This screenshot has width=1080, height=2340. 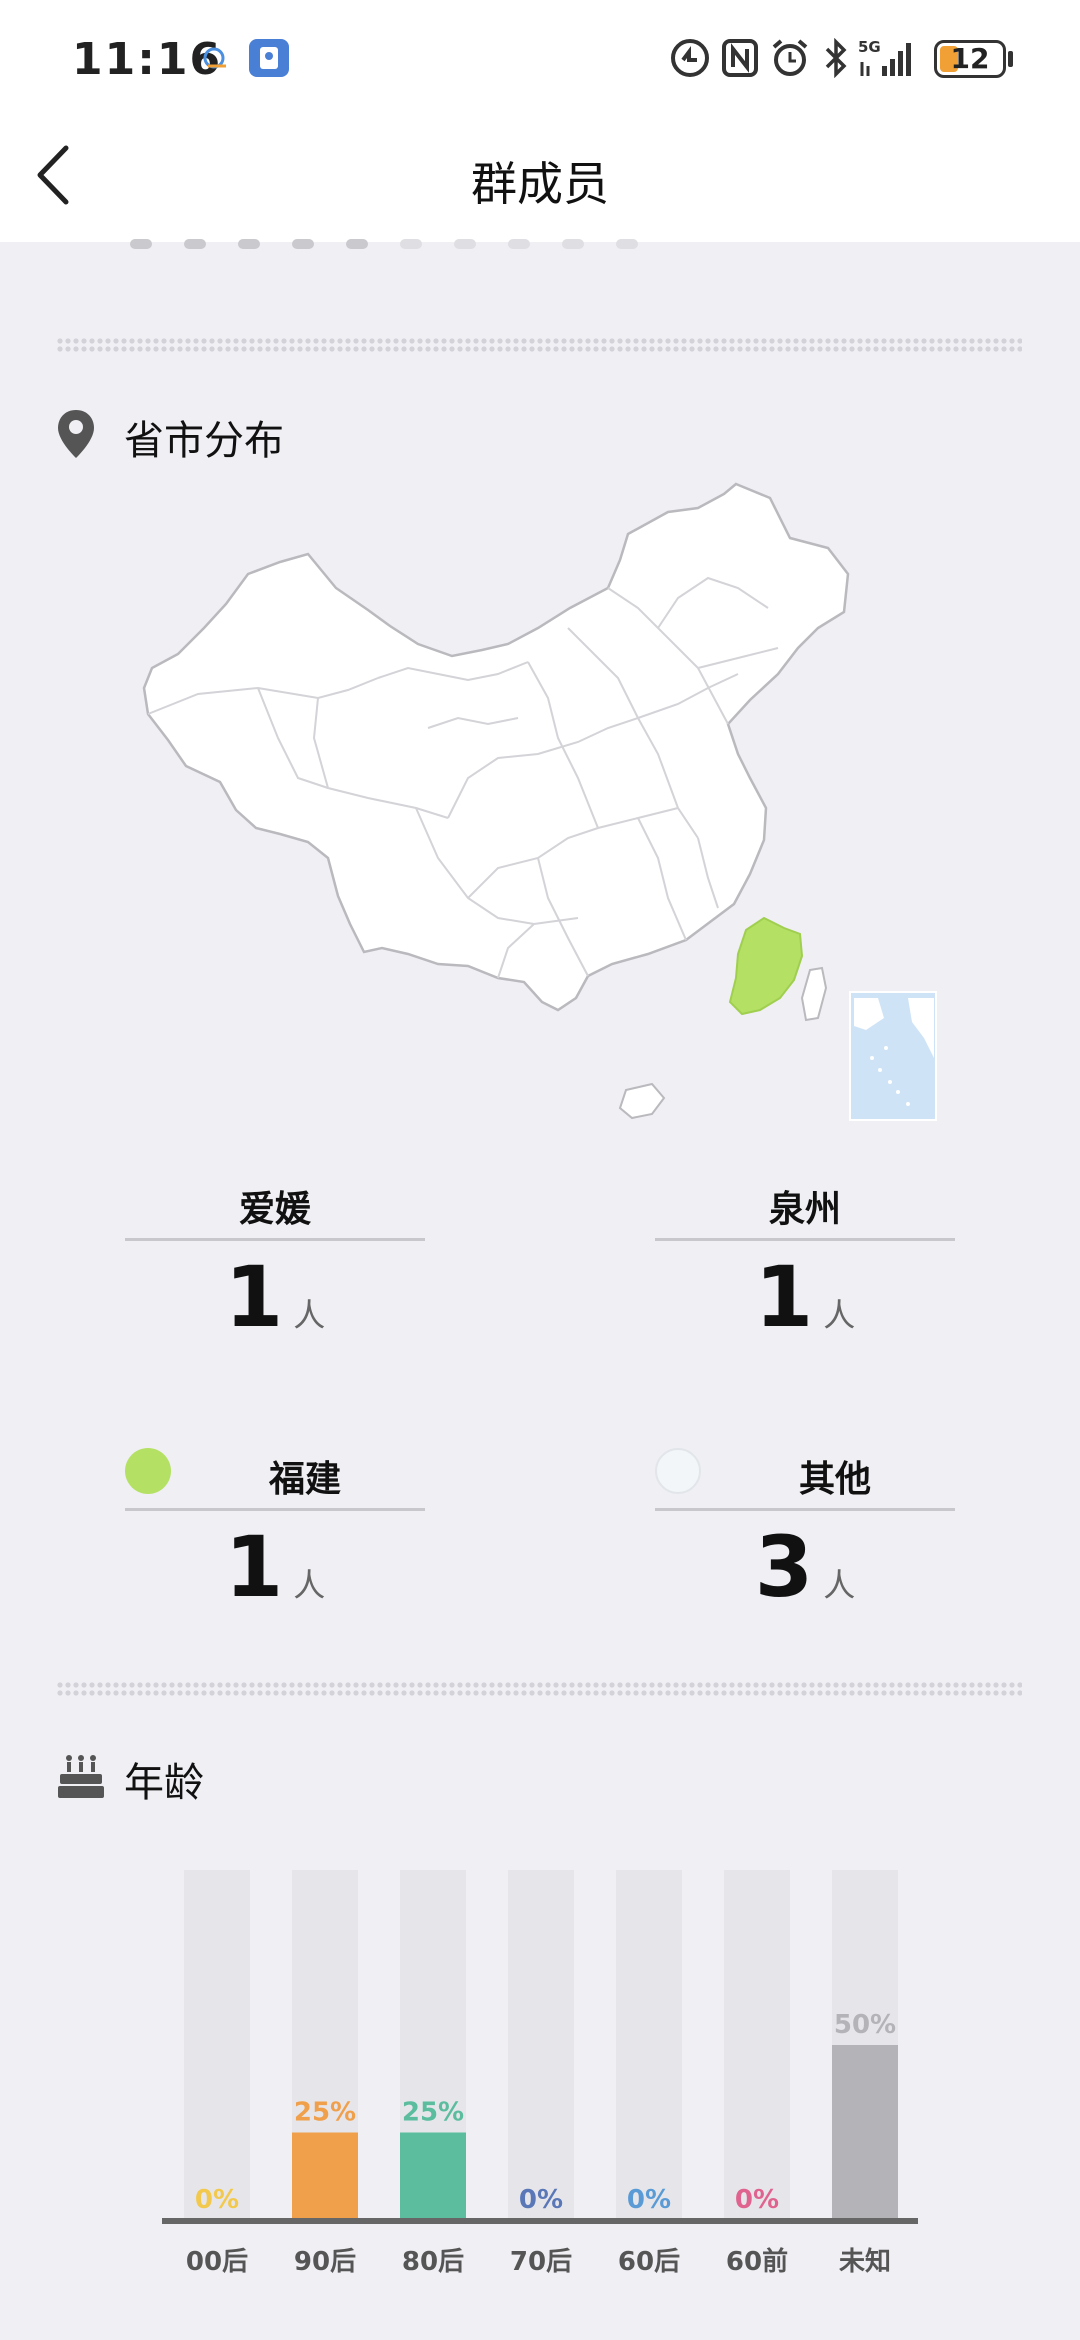 I want to click on south-china-sea-inset, so click(x=893, y=1056).